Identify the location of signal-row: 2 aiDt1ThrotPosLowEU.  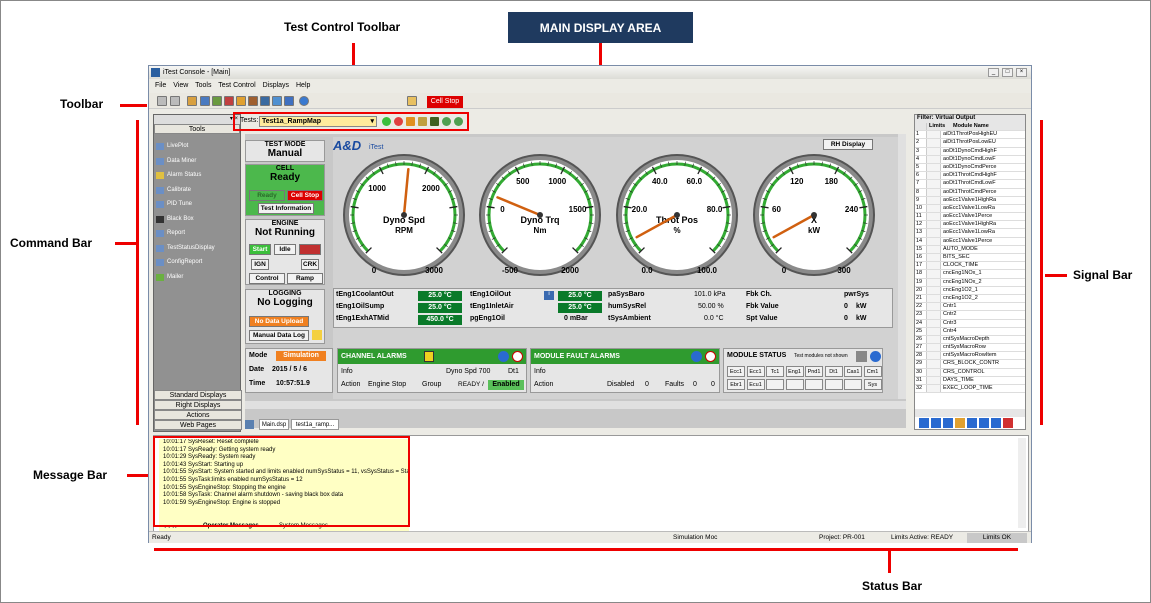
(970, 143).